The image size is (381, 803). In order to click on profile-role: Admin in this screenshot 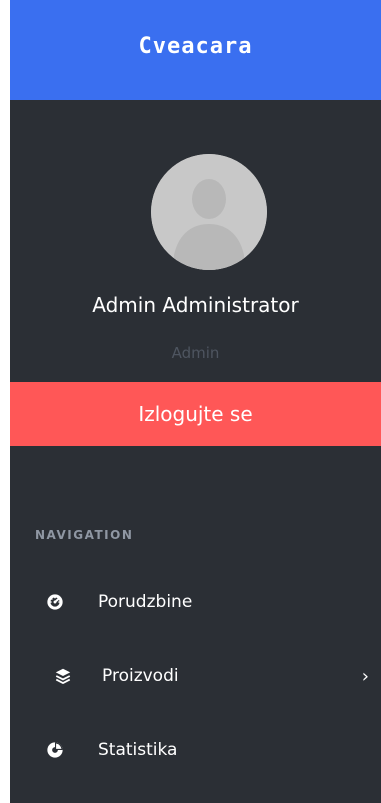, I will do `click(195, 353)`.